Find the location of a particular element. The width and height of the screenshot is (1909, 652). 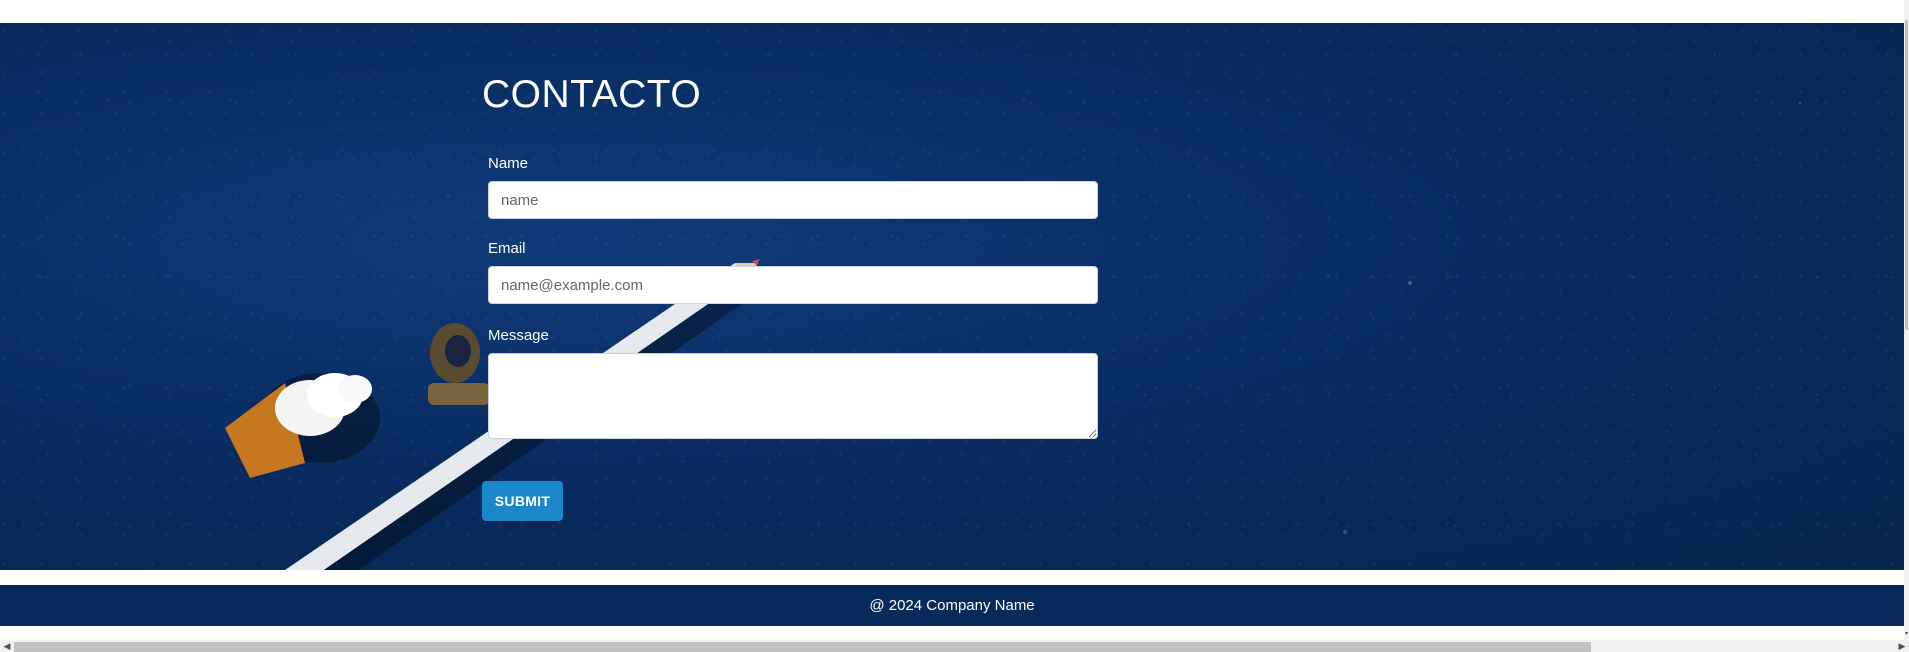

chevron-down-icon: ▾ is located at coordinates (1906, 634).